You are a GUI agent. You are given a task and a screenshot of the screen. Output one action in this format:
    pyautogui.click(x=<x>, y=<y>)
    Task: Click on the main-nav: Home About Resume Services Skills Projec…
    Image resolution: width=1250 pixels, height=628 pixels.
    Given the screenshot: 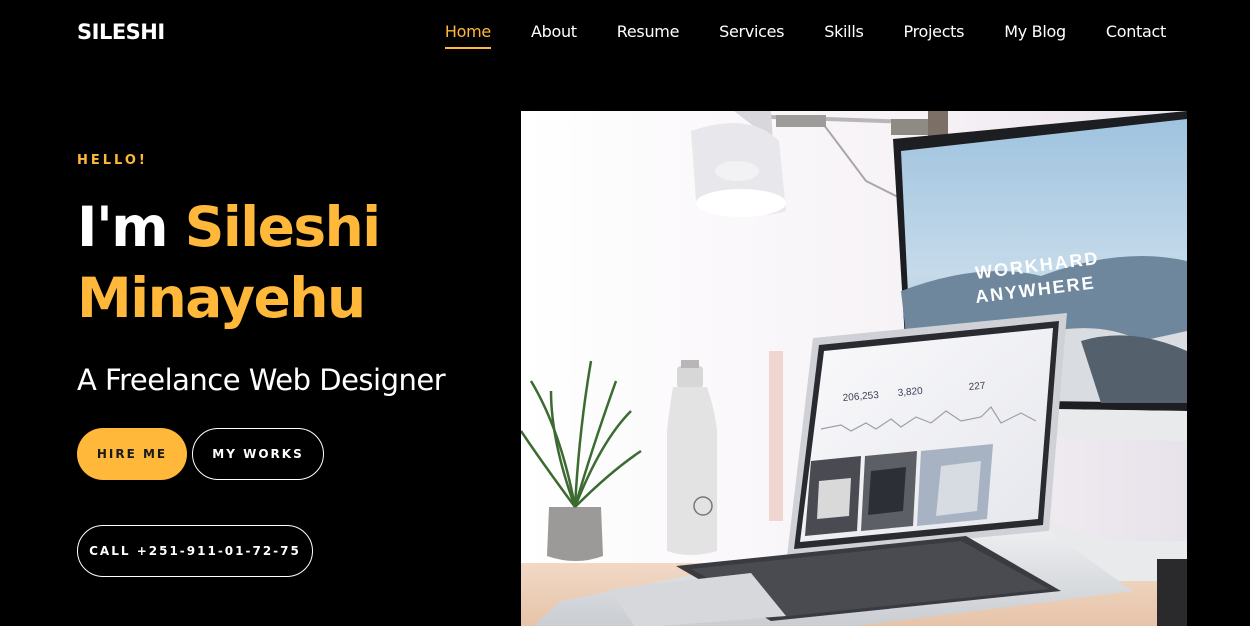 What is the action you would take?
    pyautogui.click(x=805, y=35)
    